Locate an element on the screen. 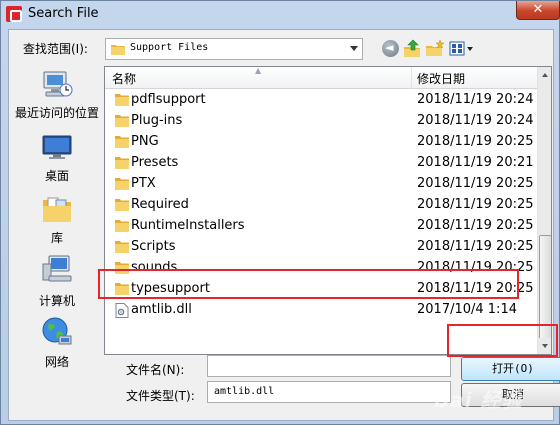 The height and width of the screenshot is (425, 560). column-header-date: 修改日期 is located at coordinates (441, 78).